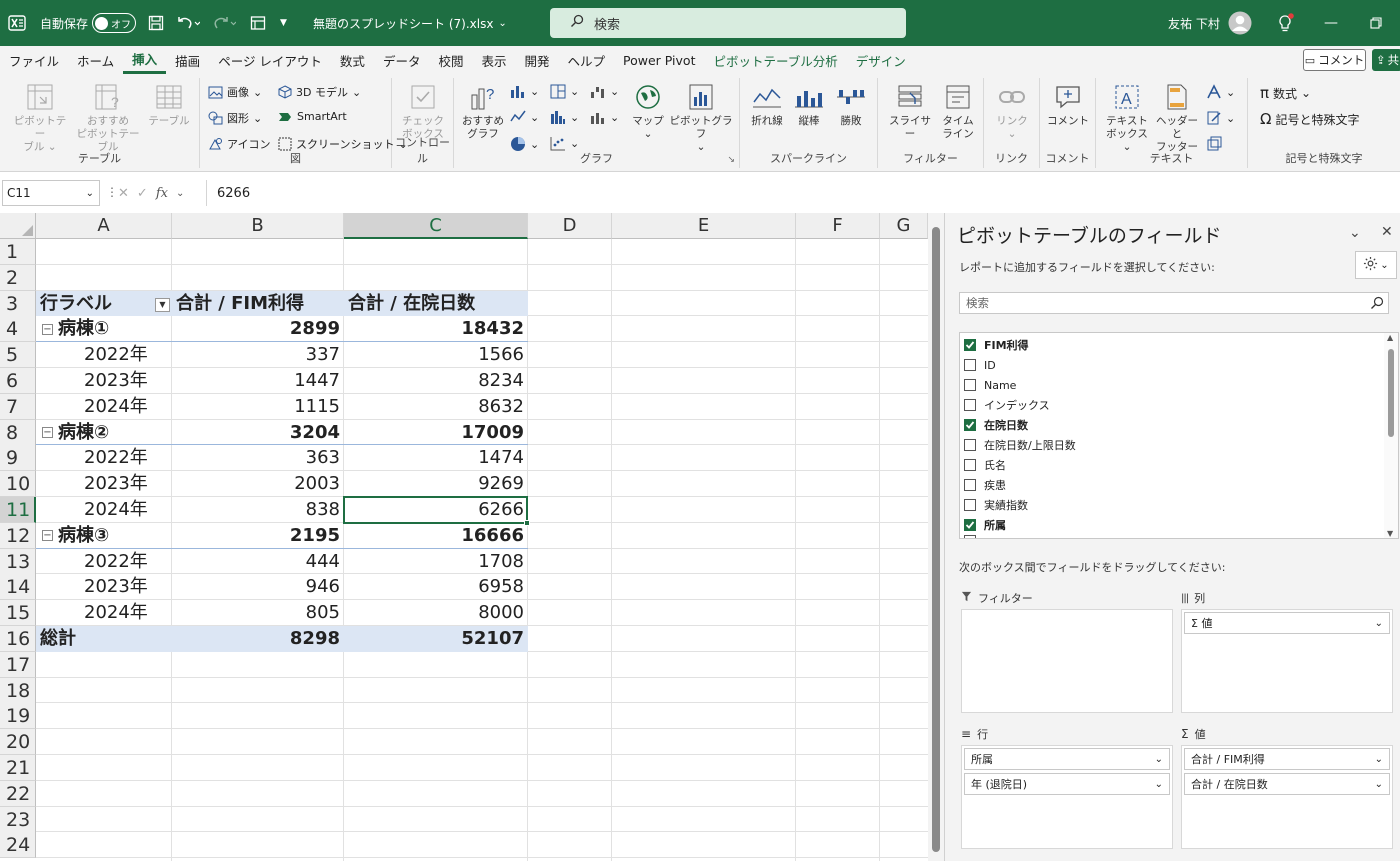 The height and width of the screenshot is (861, 1400). What do you see at coordinates (436, 329) in the screenshot?
I see `pivot-group-days: 18432` at bounding box center [436, 329].